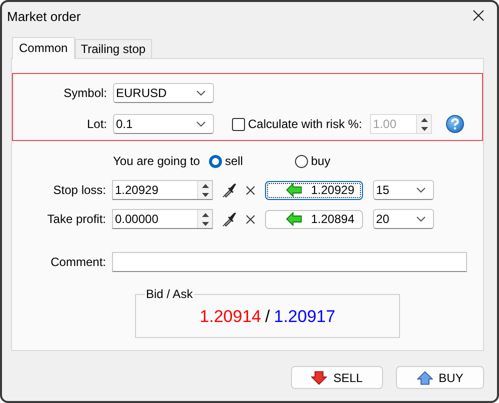 The height and width of the screenshot is (403, 499). Describe the element at coordinates (156, 161) in the screenshot. I see `prompt-text: You are going to` at that location.